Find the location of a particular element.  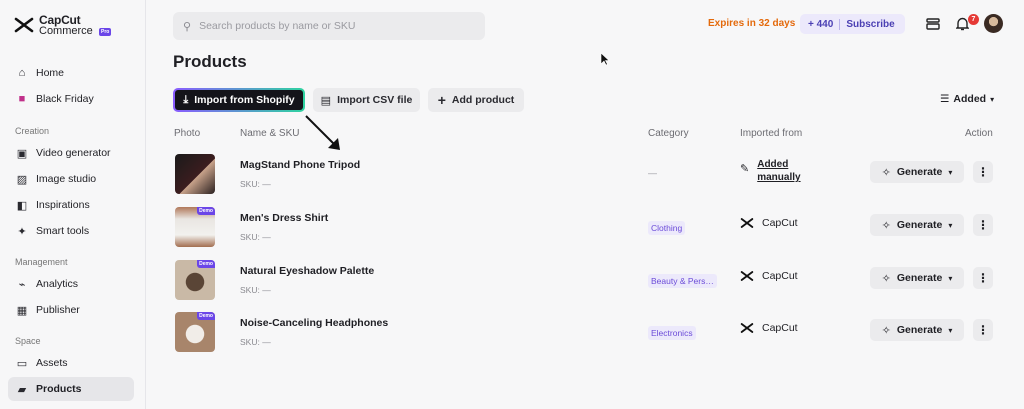

analytics-icon: ⌁ is located at coordinates (22, 284).